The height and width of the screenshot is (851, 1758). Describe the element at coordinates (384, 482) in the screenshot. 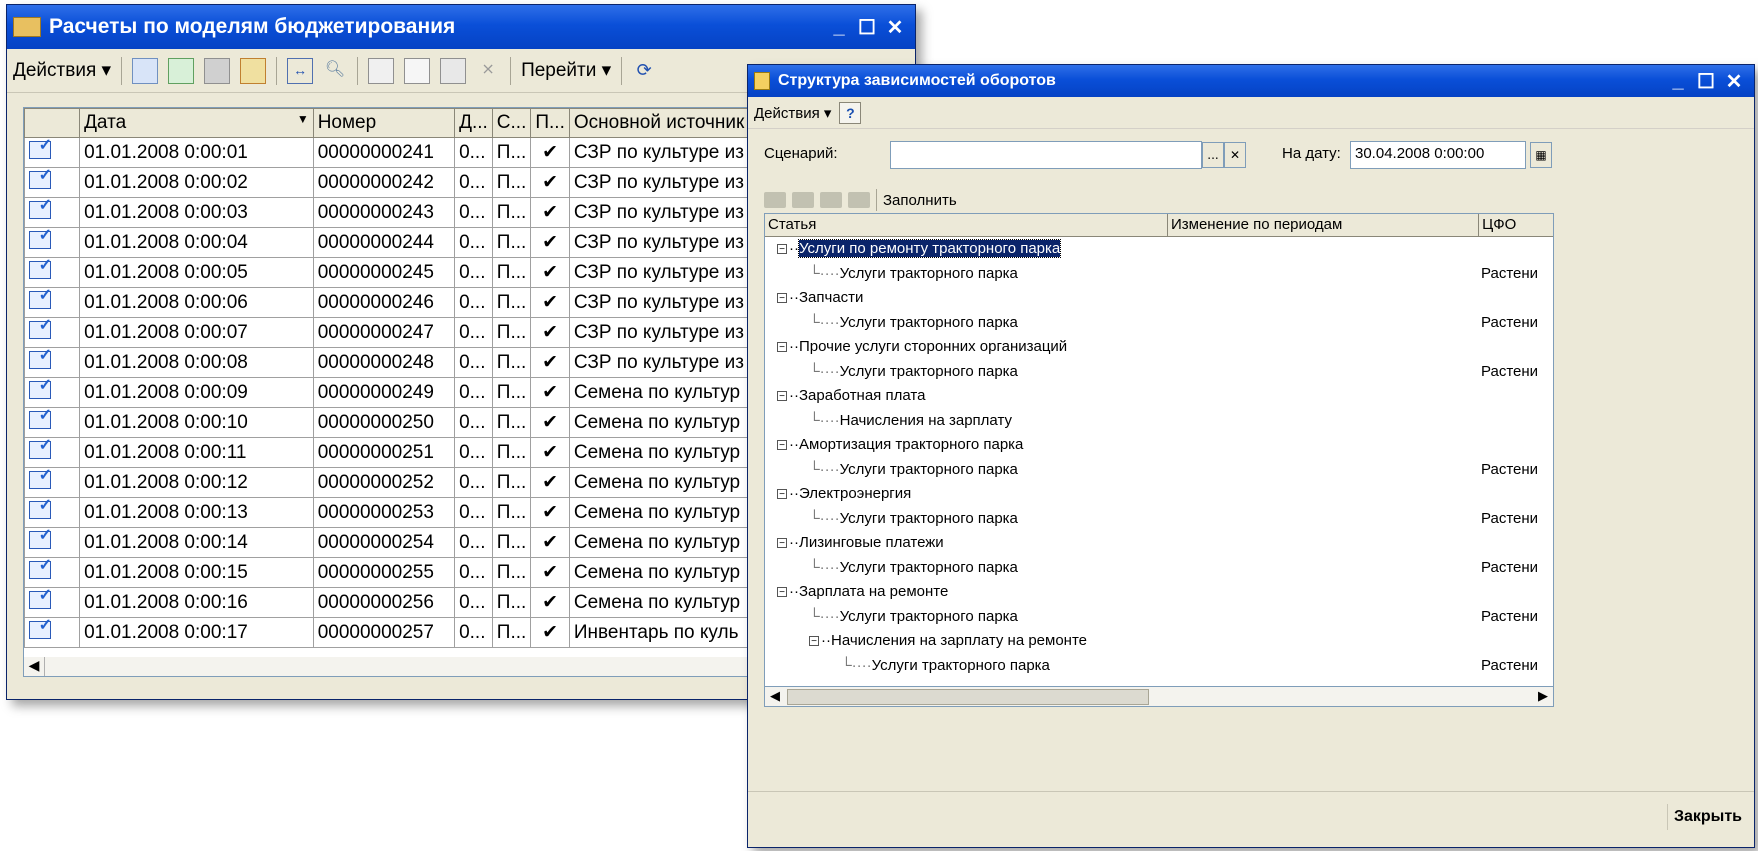

I see `cell-number: 00000000252` at that location.